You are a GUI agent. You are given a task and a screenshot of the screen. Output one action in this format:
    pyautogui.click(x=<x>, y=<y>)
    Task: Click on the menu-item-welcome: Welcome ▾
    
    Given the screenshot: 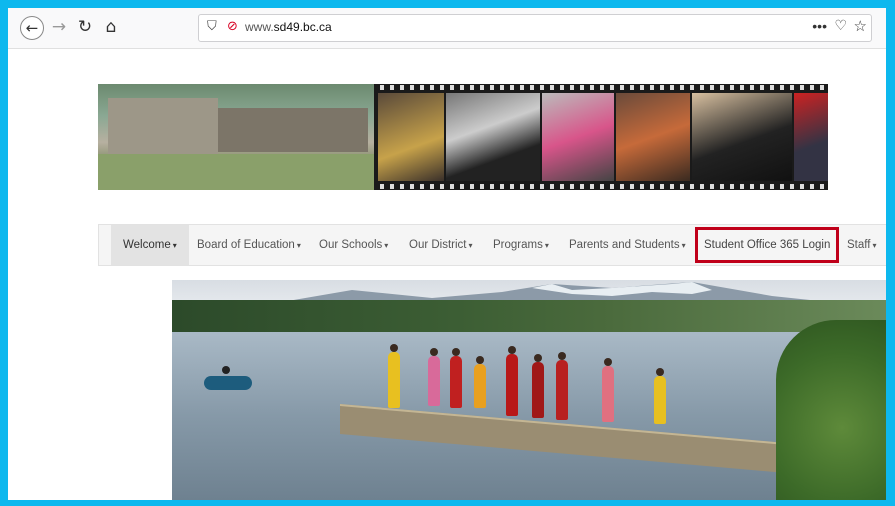 What is the action you would take?
    pyautogui.click(x=150, y=245)
    